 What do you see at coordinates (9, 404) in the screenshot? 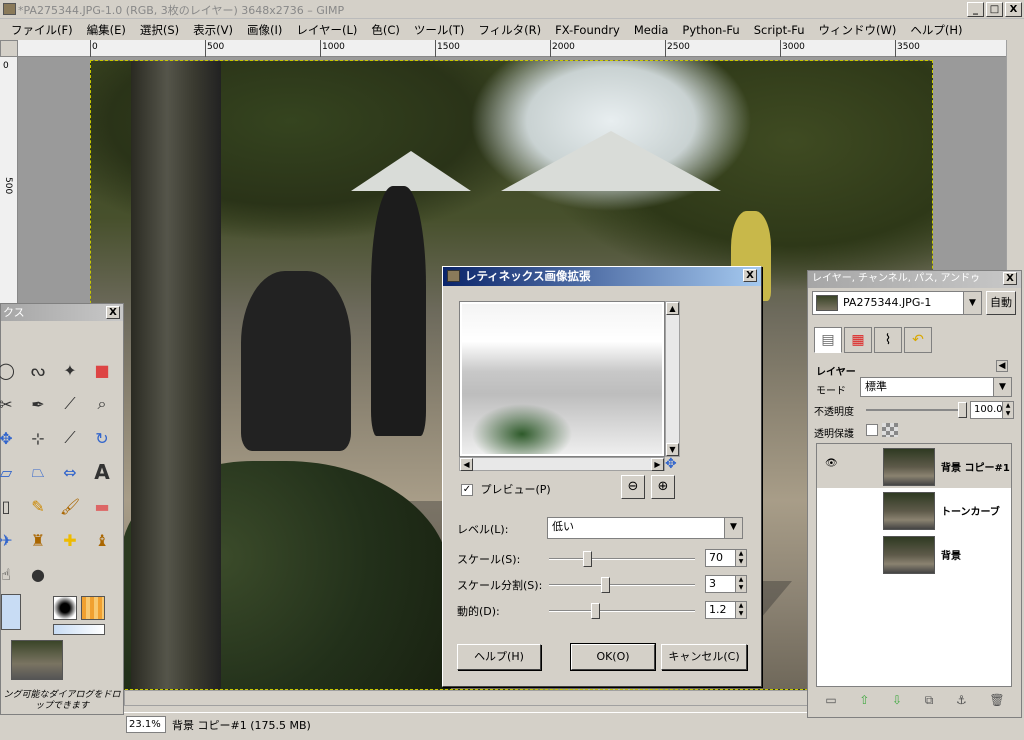
I see `scissors-icon: ✂` at bounding box center [9, 404].